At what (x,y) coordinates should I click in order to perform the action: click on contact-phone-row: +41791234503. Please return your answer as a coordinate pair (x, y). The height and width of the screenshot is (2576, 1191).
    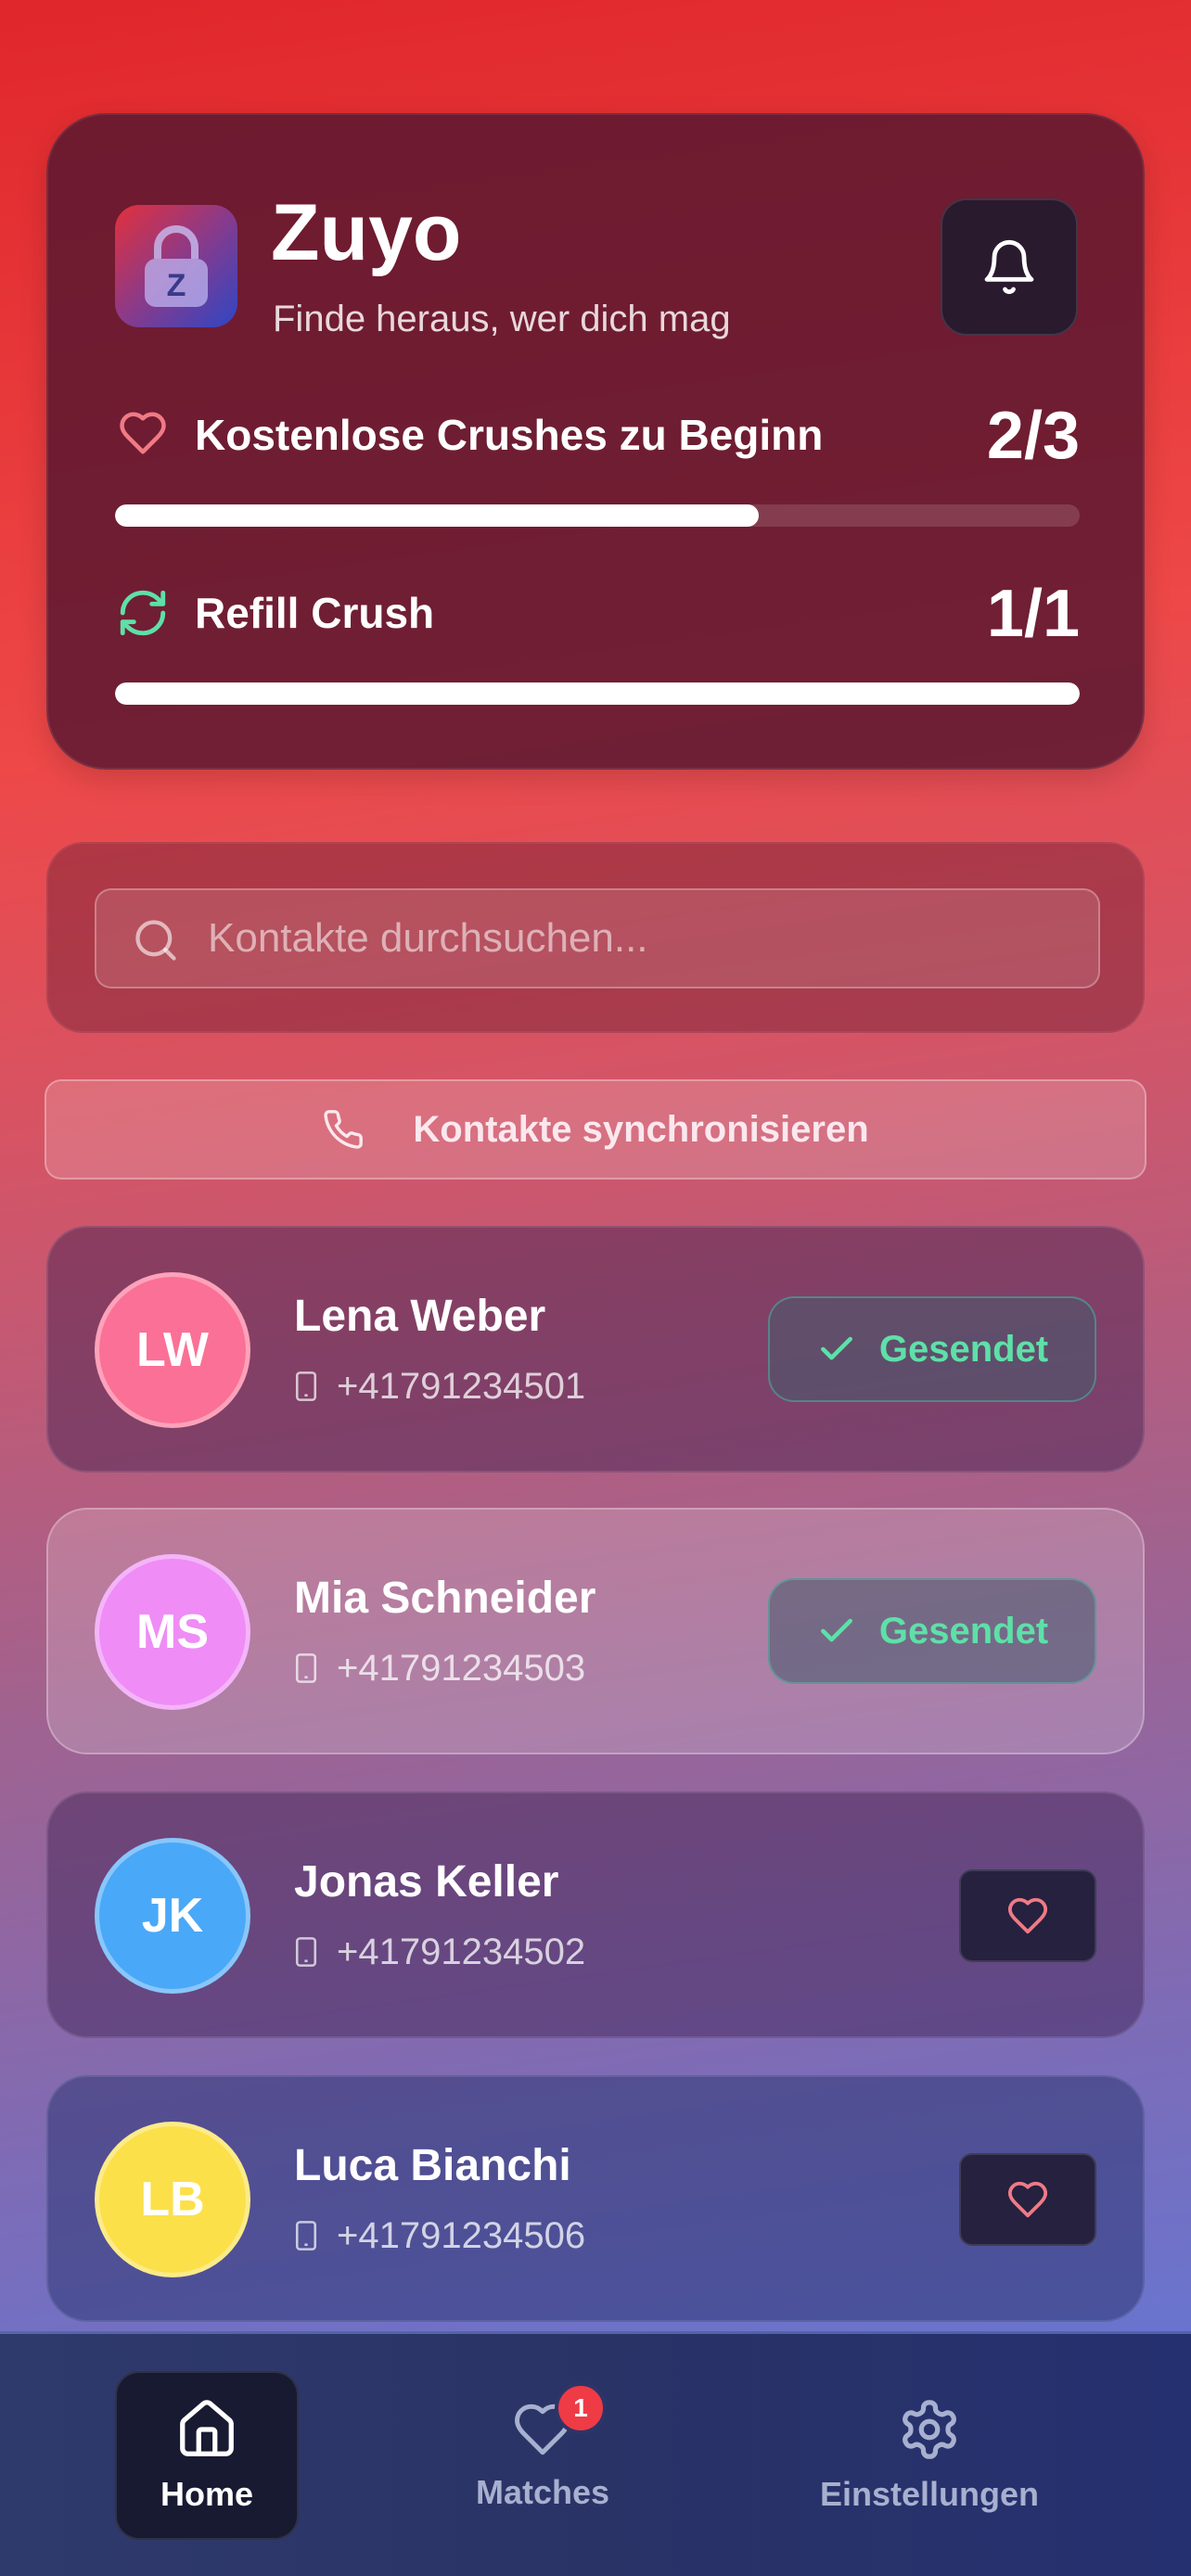
    Looking at the image, I should click on (439, 1668).